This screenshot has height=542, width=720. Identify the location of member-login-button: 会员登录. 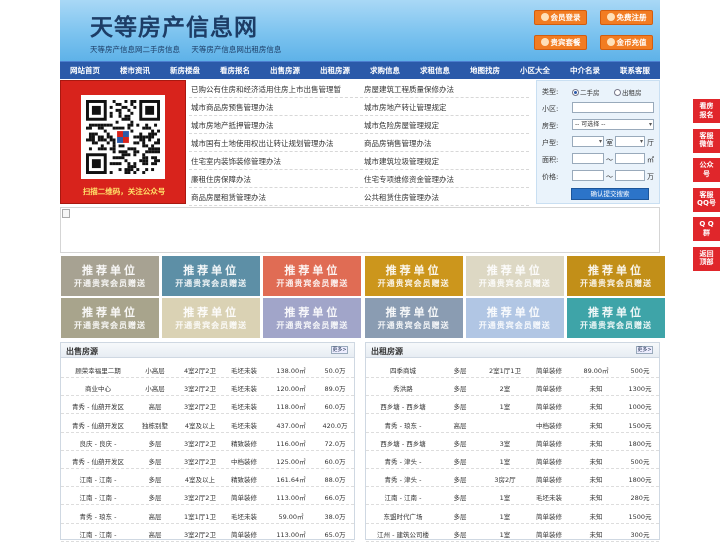
(560, 17).